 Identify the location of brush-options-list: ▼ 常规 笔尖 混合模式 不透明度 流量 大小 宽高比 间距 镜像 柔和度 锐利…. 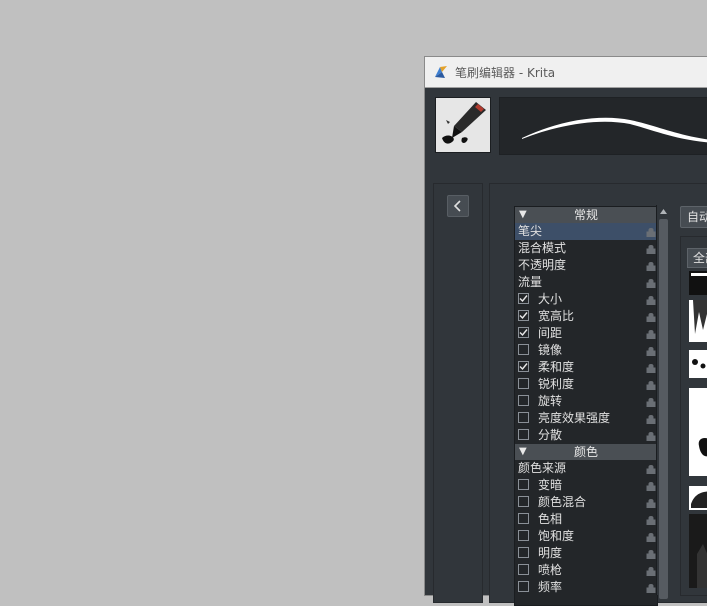
(586, 406).